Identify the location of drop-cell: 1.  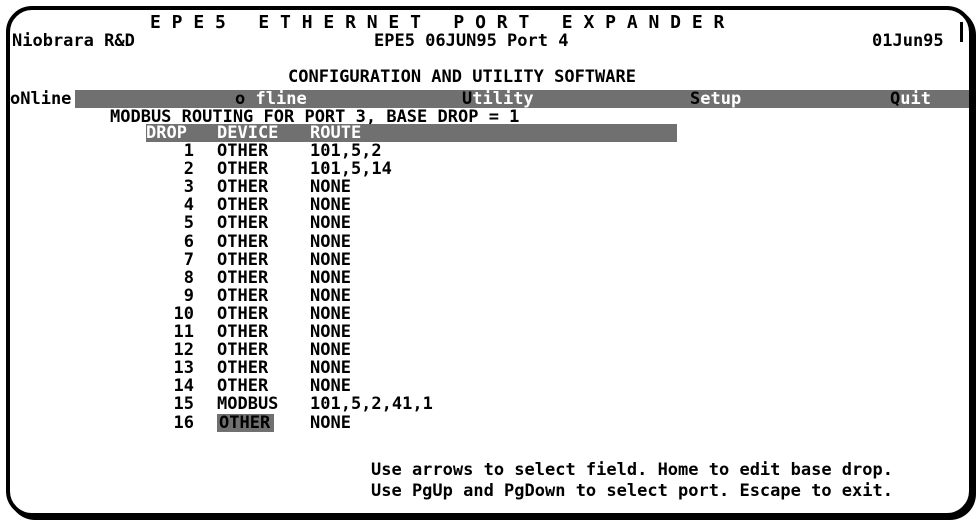
(188, 151).